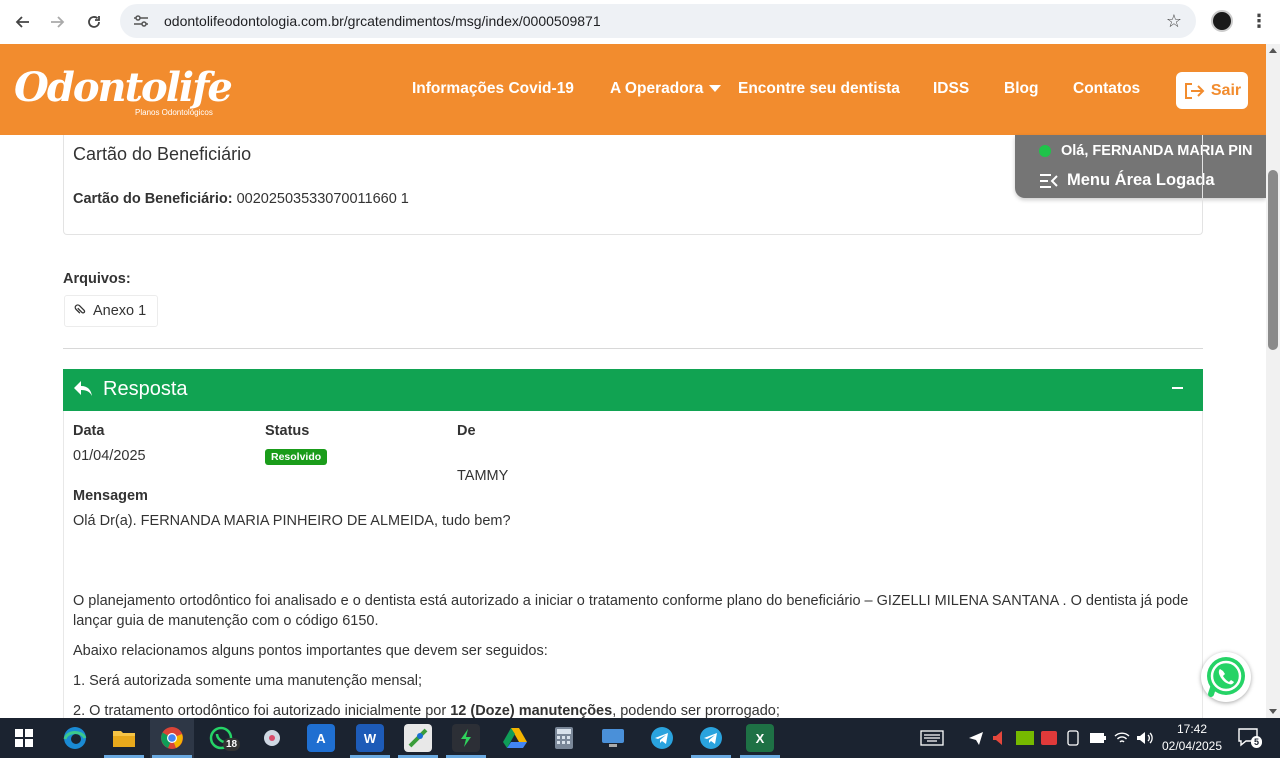 Image resolution: width=1280 pixels, height=758 pixels. Describe the element at coordinates (760, 738) in the screenshot. I see `excel-icon: X` at that location.